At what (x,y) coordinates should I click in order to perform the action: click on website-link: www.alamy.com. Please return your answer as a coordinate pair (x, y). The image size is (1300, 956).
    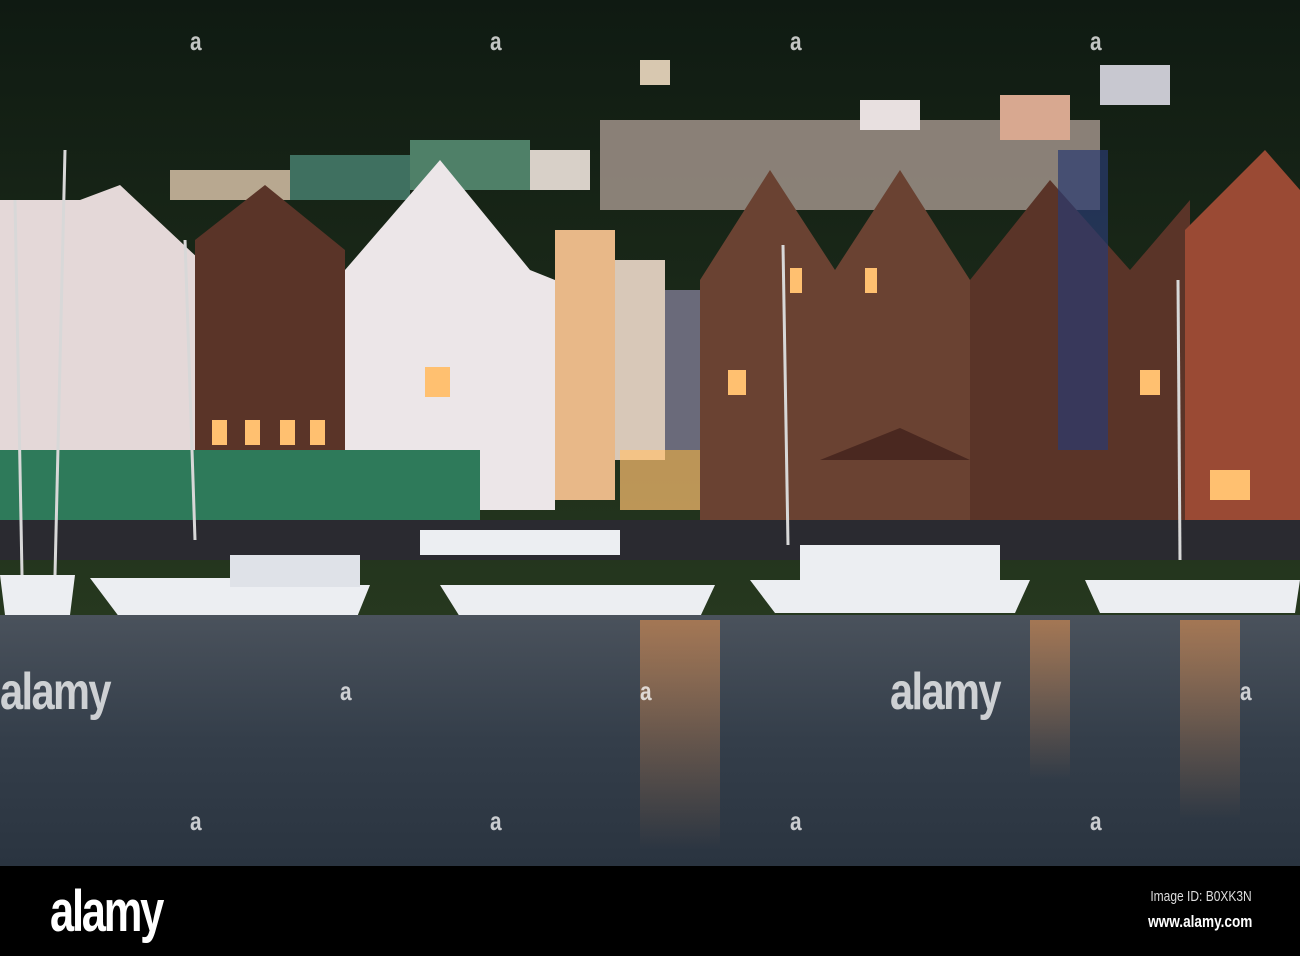
    Looking at the image, I should click on (1199, 921).